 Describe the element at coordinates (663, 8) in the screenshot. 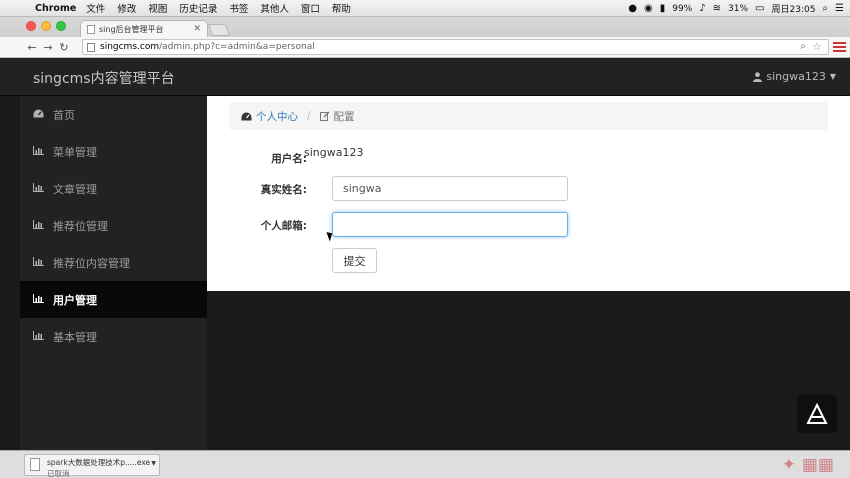

I see `battery-icon: ▮` at that location.